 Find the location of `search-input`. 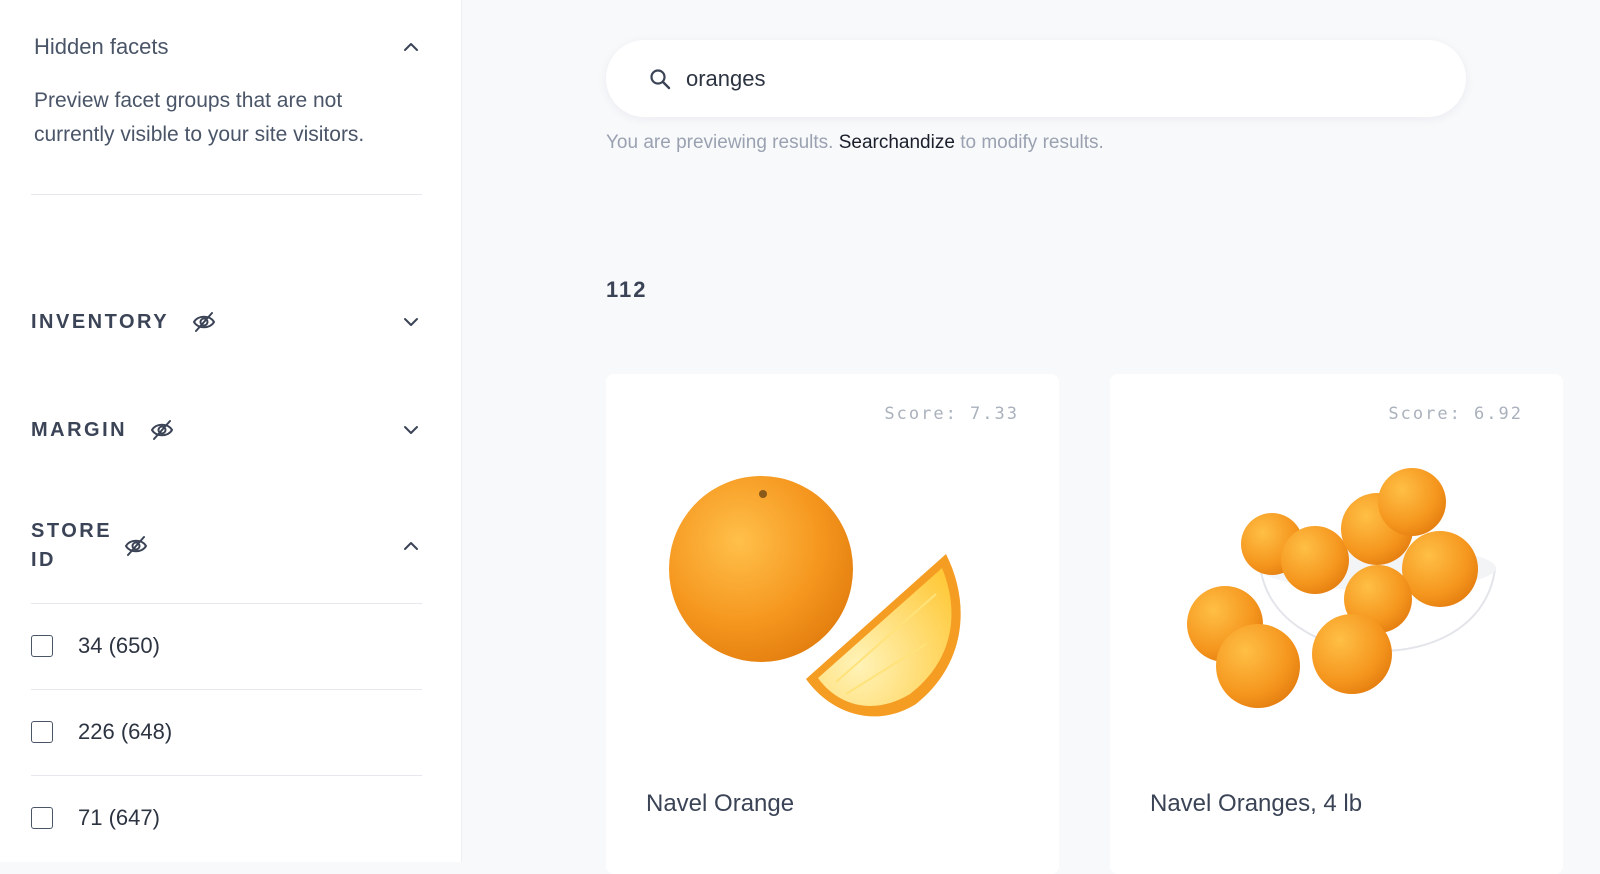

search-input is located at coordinates (1036, 78).